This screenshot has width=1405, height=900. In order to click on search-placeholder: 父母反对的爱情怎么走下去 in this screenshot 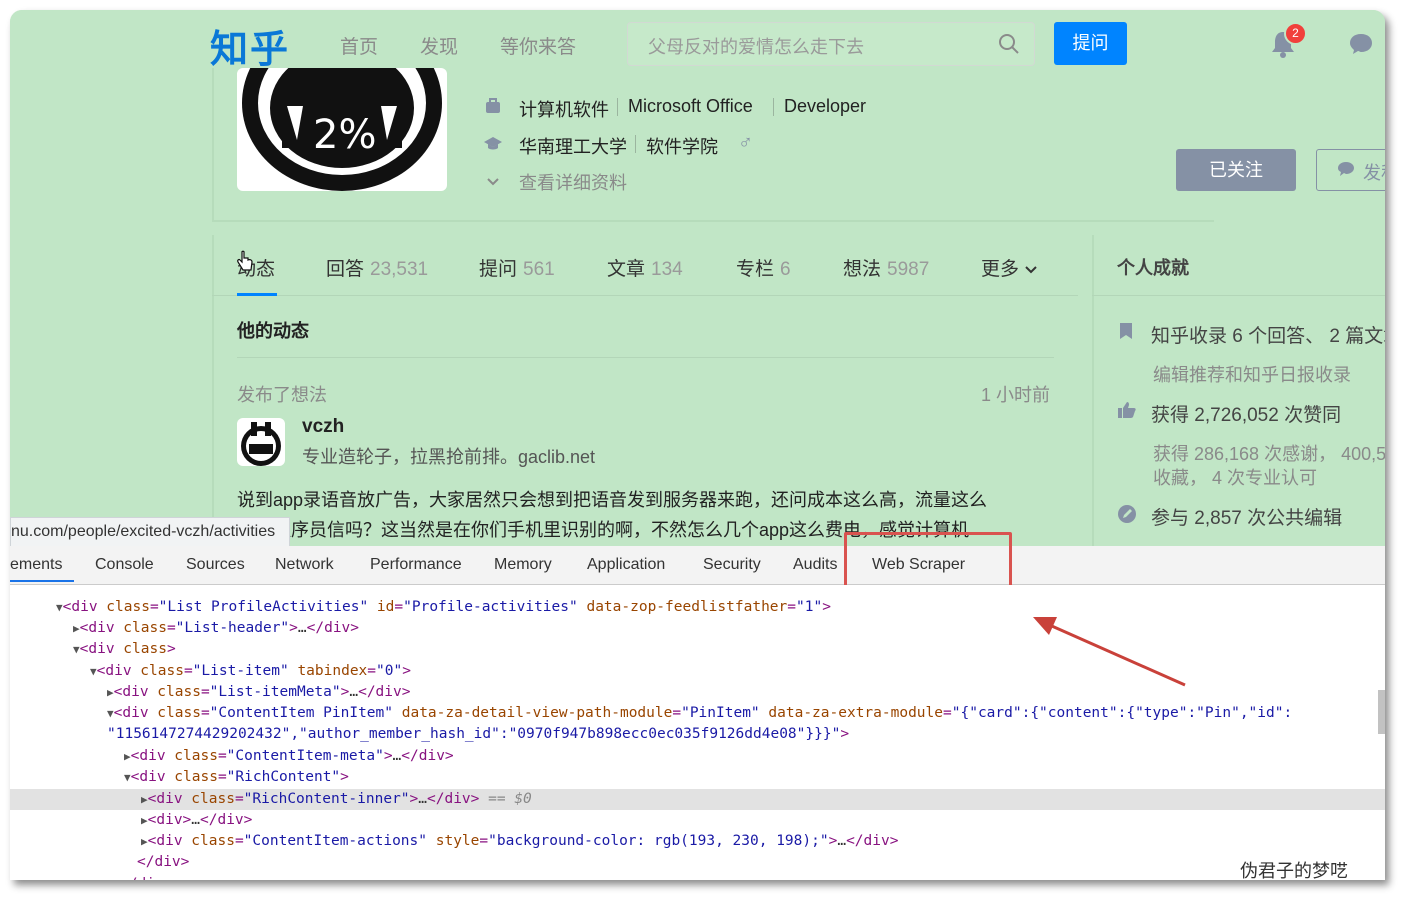, I will do `click(756, 47)`.